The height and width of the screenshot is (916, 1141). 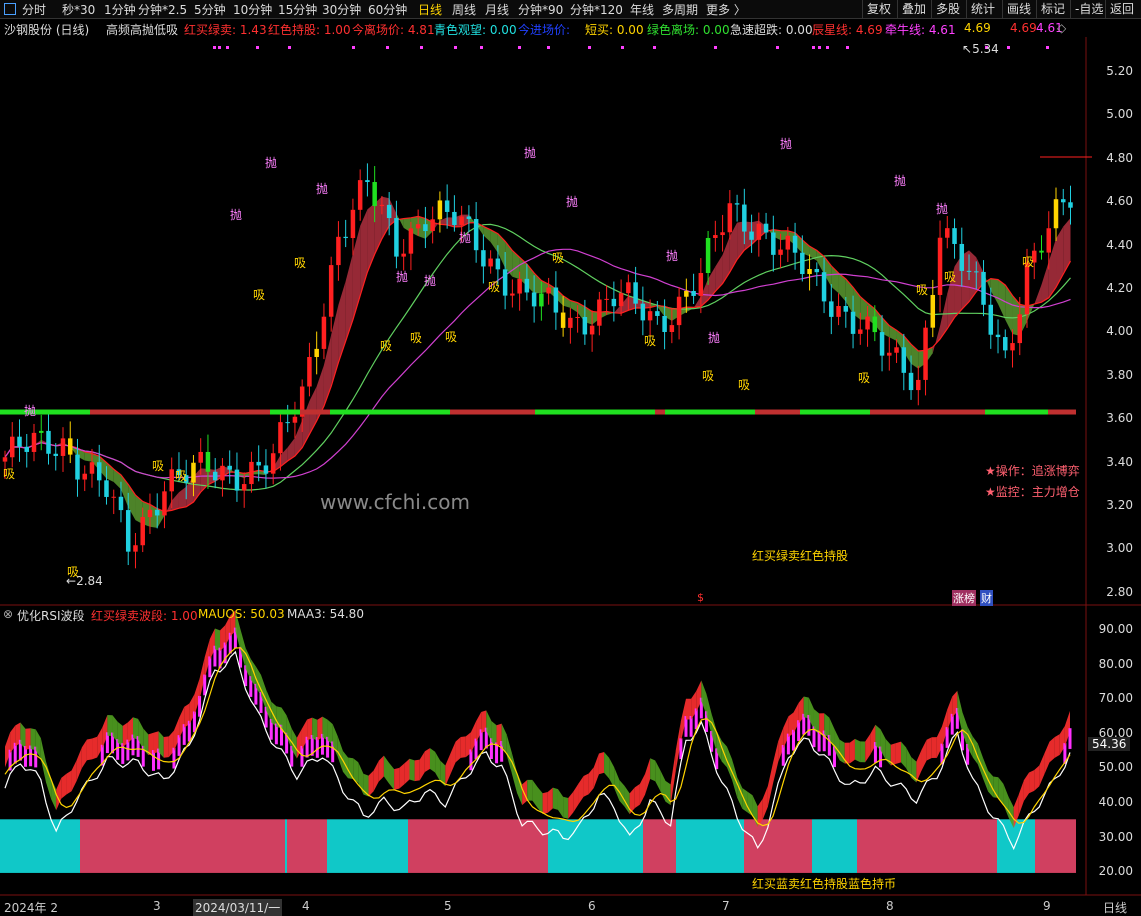 What do you see at coordinates (1061, 28) in the screenshot?
I see `info-scroll-icon: ◇` at bounding box center [1061, 28].